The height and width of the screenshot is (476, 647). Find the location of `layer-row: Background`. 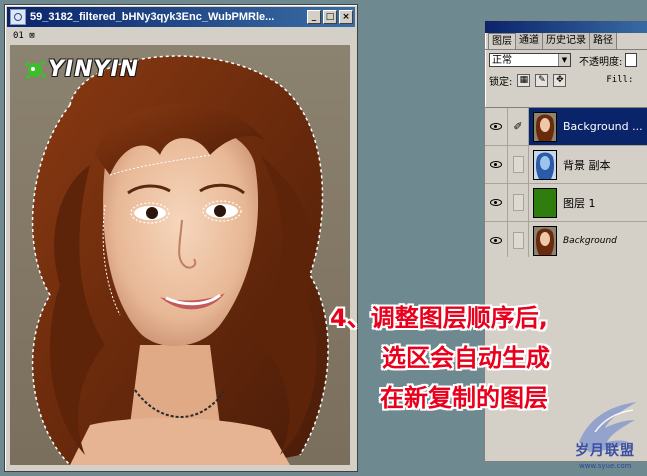

layer-row: Background is located at coordinates (566, 241).